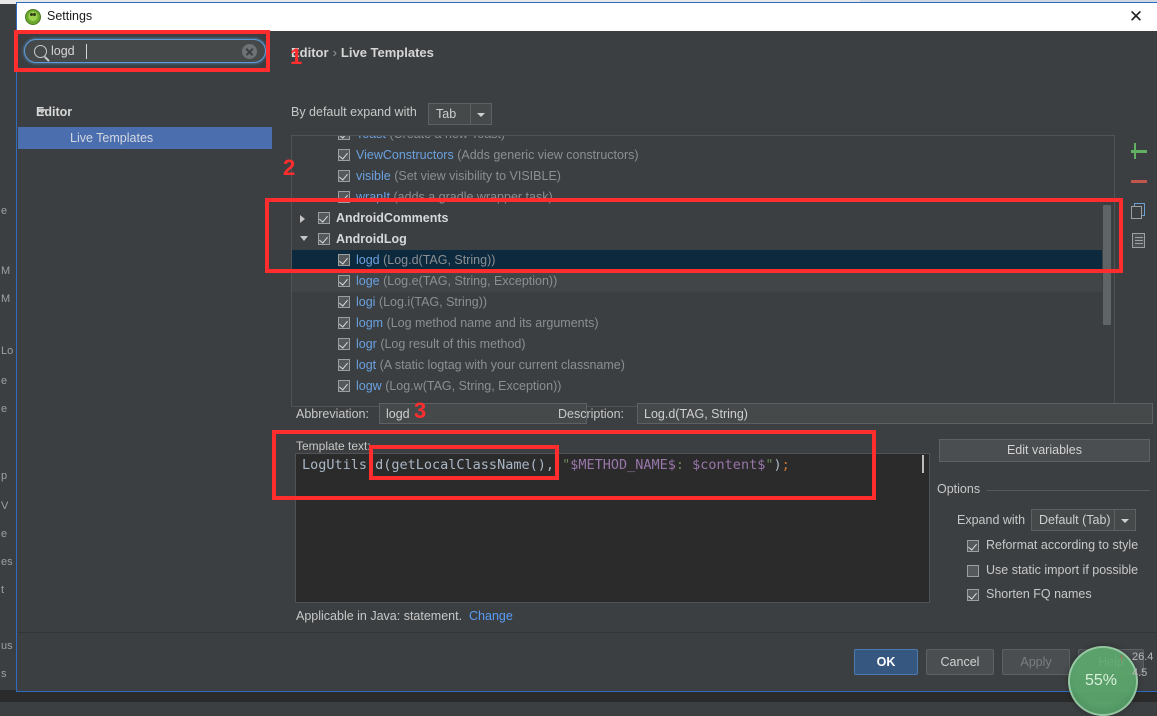 The height and width of the screenshot is (716, 1157). What do you see at coordinates (587, 632) in the screenshot?
I see `footer-divider` at bounding box center [587, 632].